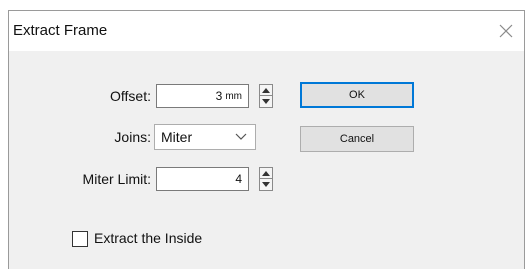 This screenshot has height=269, width=531. I want to click on offset-unit: mm, so click(233, 96).